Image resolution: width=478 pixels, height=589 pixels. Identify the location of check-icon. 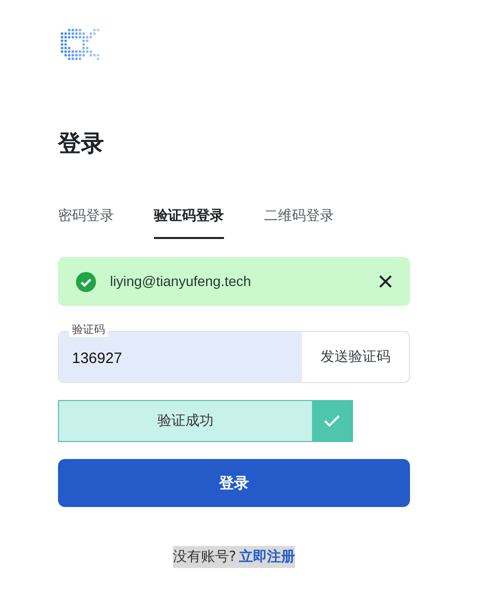
(332, 421).